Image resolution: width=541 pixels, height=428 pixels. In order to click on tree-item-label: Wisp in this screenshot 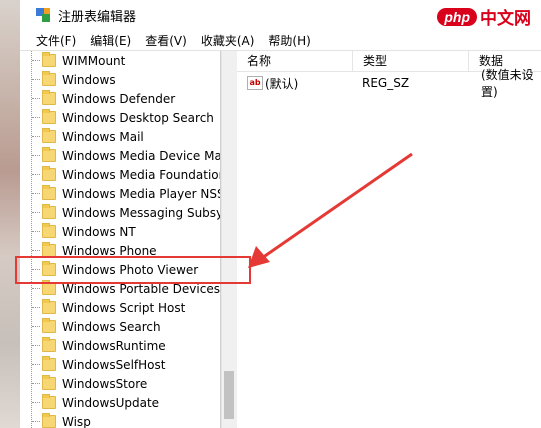, I will do `click(76, 421)`.